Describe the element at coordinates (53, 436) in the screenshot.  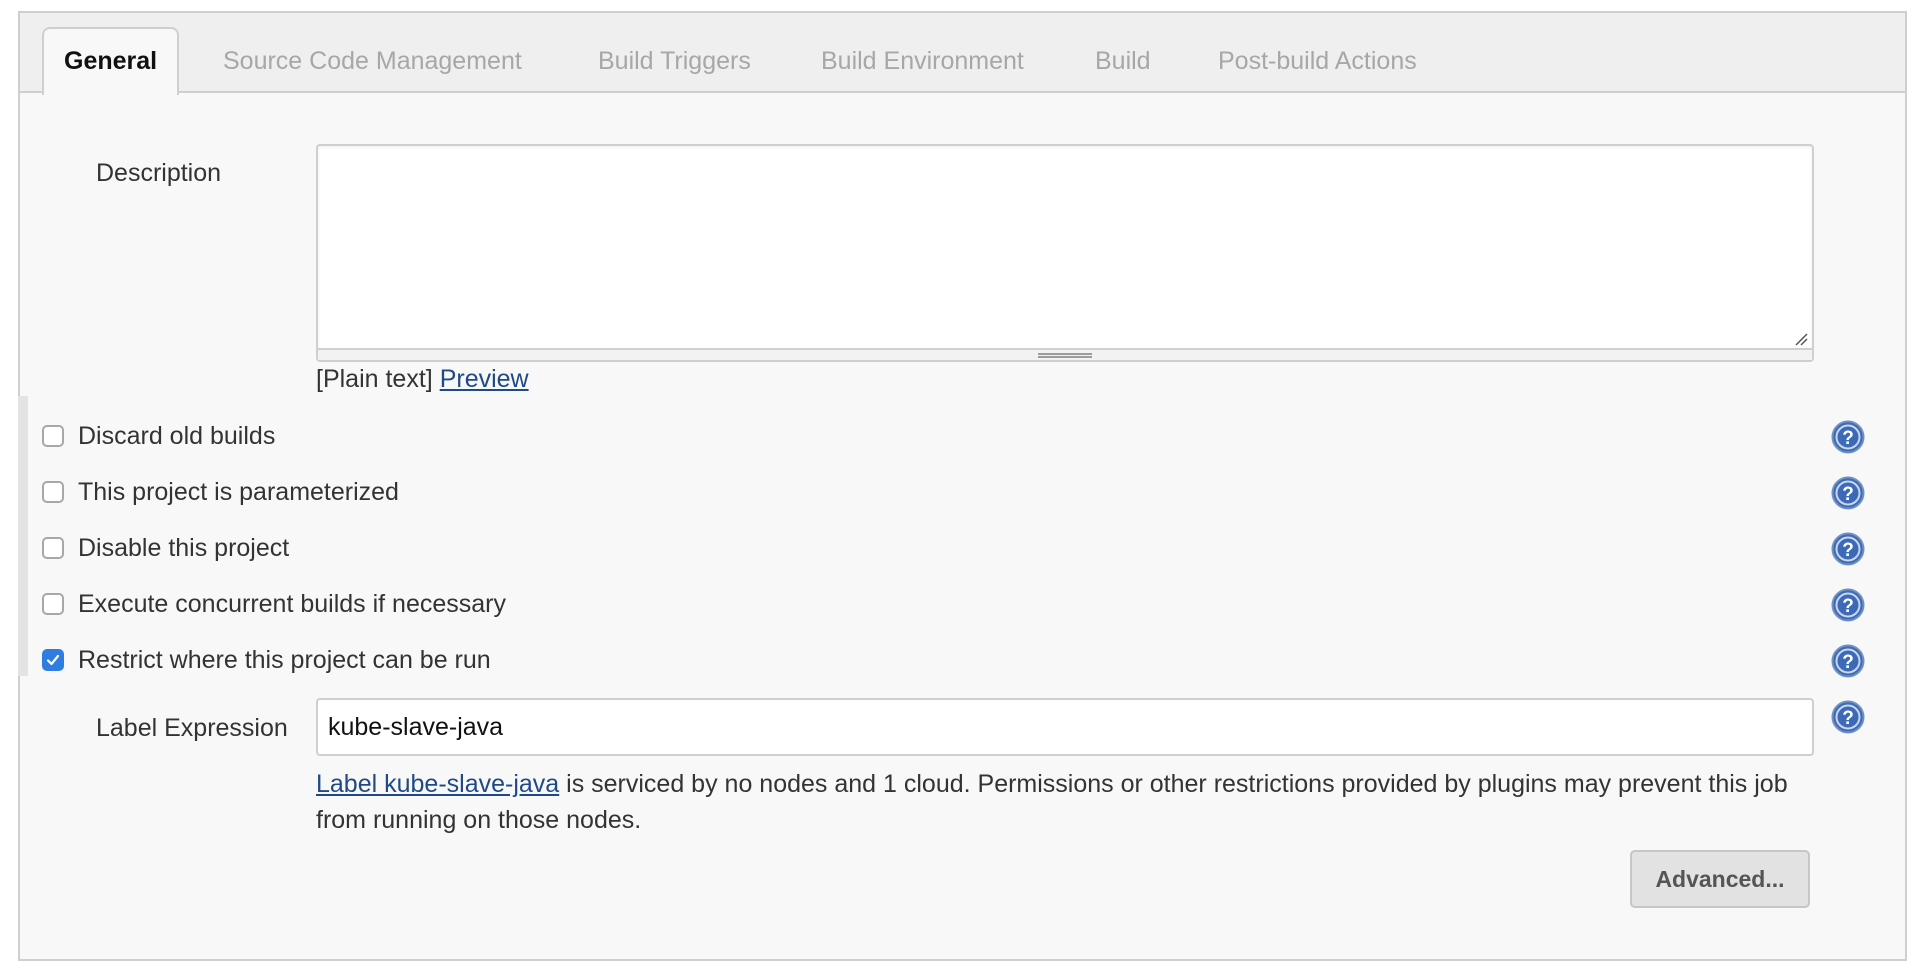
I see `discard-old-builds-checkbox` at that location.